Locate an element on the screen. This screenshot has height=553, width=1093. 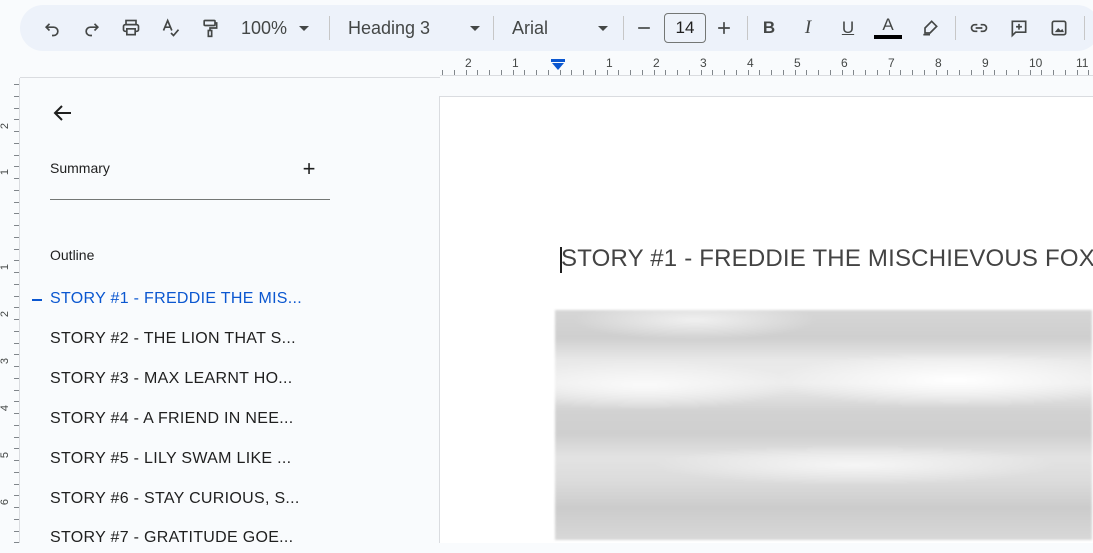
highlighter-icon is located at coordinates (930, 28).